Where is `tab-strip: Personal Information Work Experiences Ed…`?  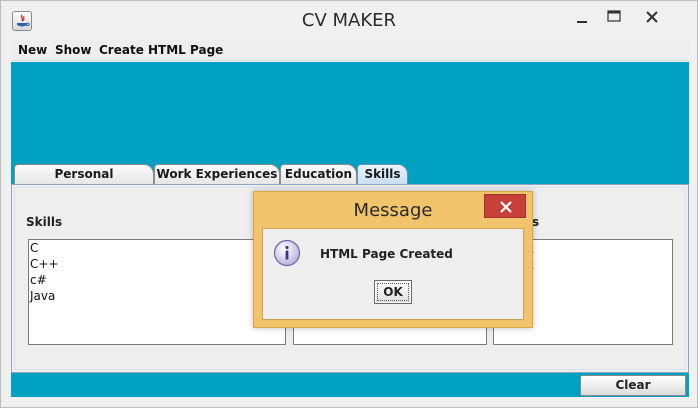 tab-strip: Personal Information Work Experiences Ed… is located at coordinates (350, 182).